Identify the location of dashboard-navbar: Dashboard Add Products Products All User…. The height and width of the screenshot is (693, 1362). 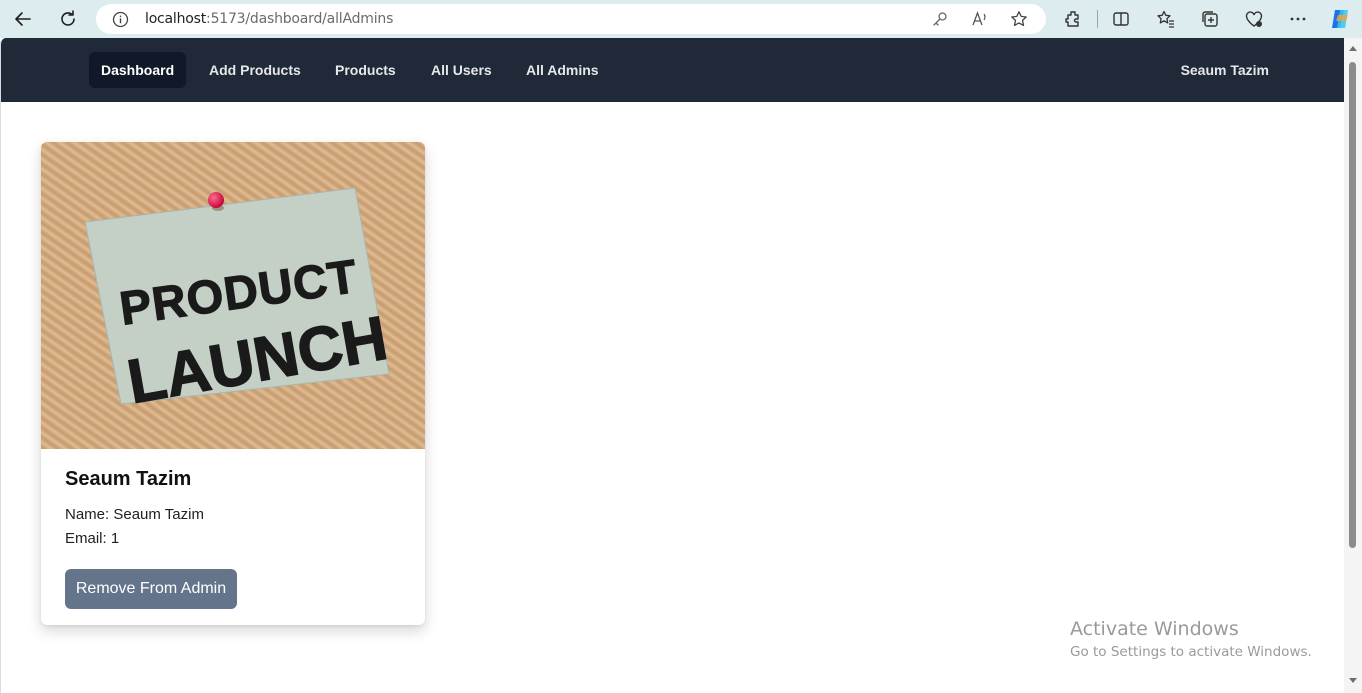
(672, 70).